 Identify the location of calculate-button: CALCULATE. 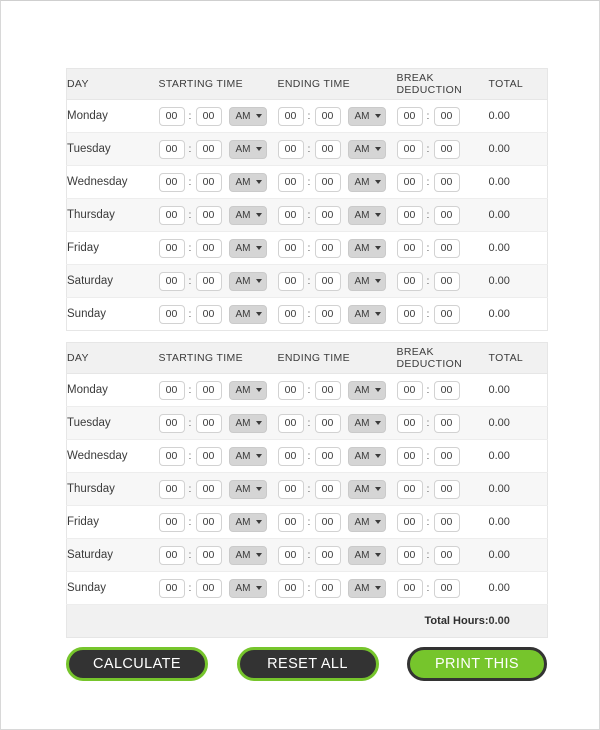
(137, 664).